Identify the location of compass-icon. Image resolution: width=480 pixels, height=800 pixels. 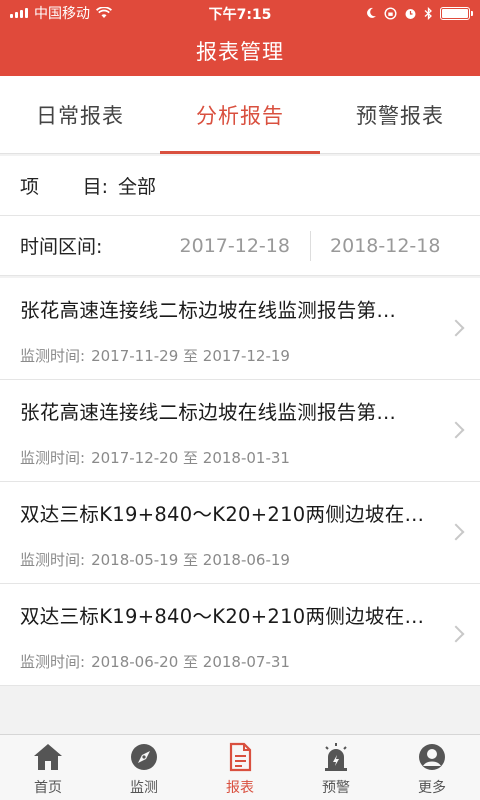
(144, 757).